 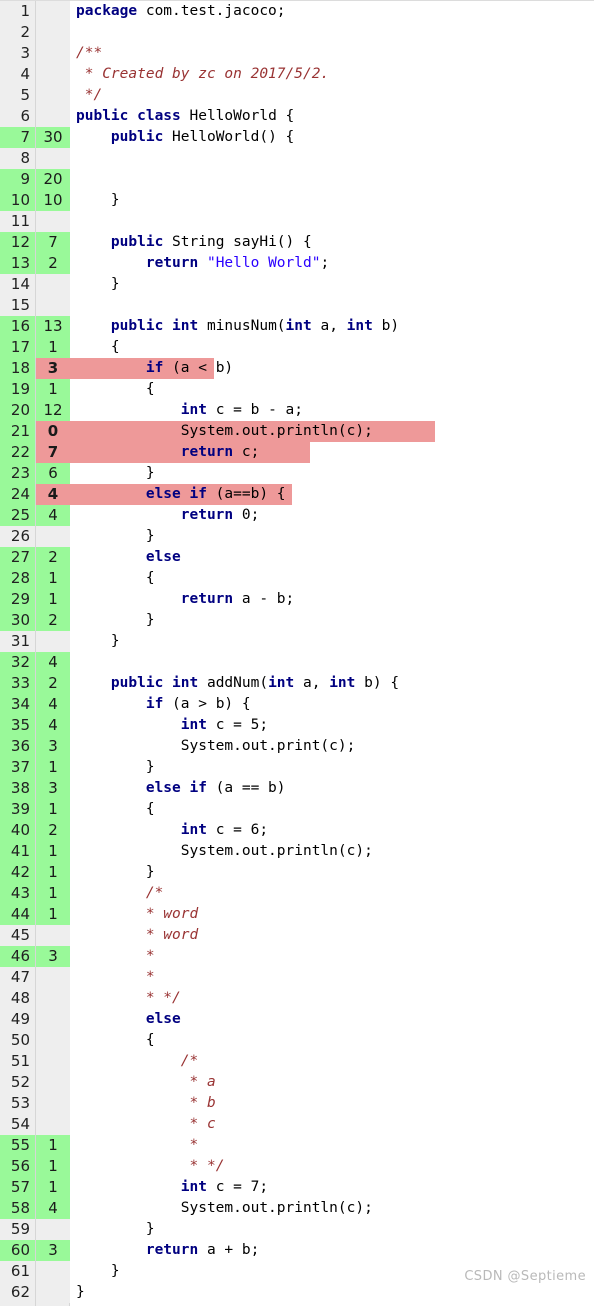 What do you see at coordinates (53, 956) in the screenshot?
I see `hit-count: 3` at bounding box center [53, 956].